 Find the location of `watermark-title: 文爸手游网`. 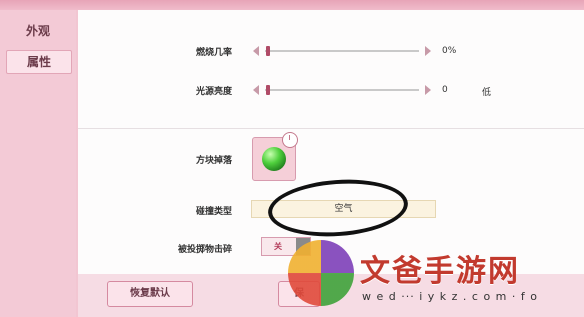

watermark-title: 文爸手游网 is located at coordinates (440, 271).